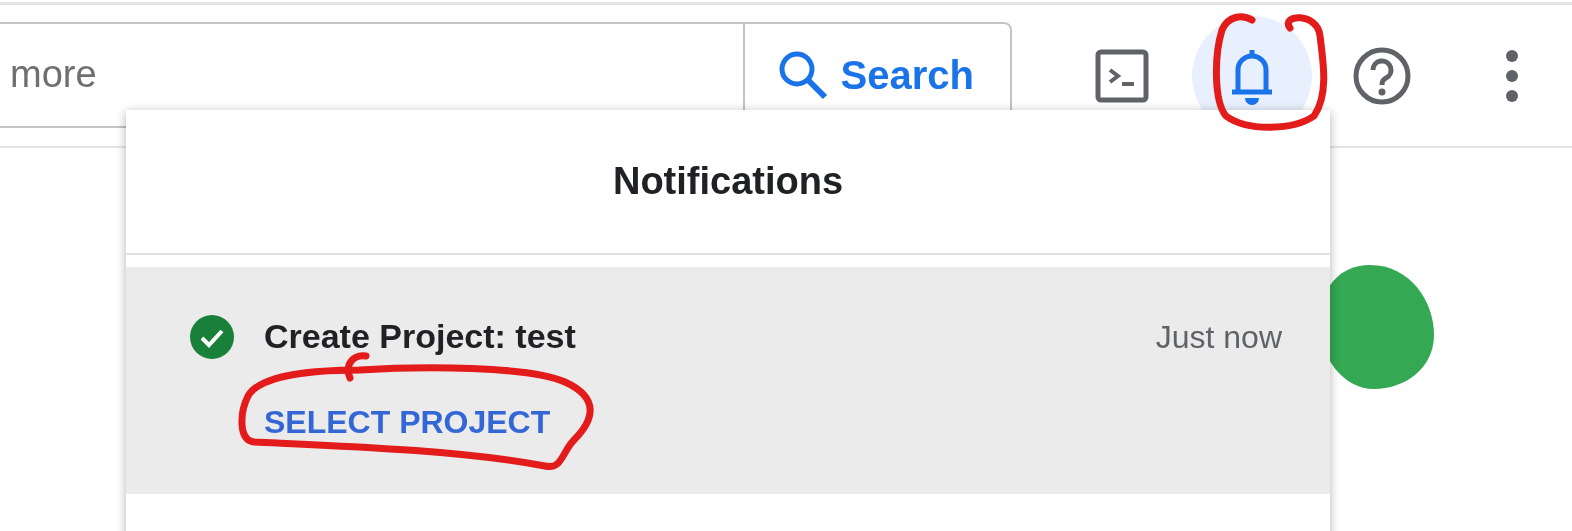 This screenshot has height=531, width=1572. I want to click on panel-title: Notifications, so click(728, 181).